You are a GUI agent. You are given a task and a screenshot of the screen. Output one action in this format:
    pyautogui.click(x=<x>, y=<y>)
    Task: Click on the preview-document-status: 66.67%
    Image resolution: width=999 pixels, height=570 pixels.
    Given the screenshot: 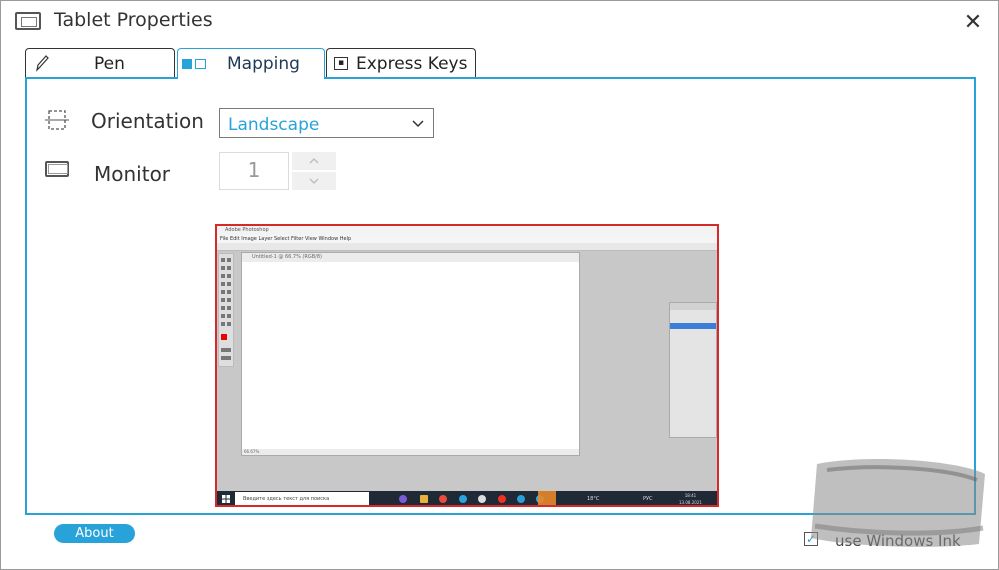 What is the action you would take?
    pyautogui.click(x=252, y=451)
    